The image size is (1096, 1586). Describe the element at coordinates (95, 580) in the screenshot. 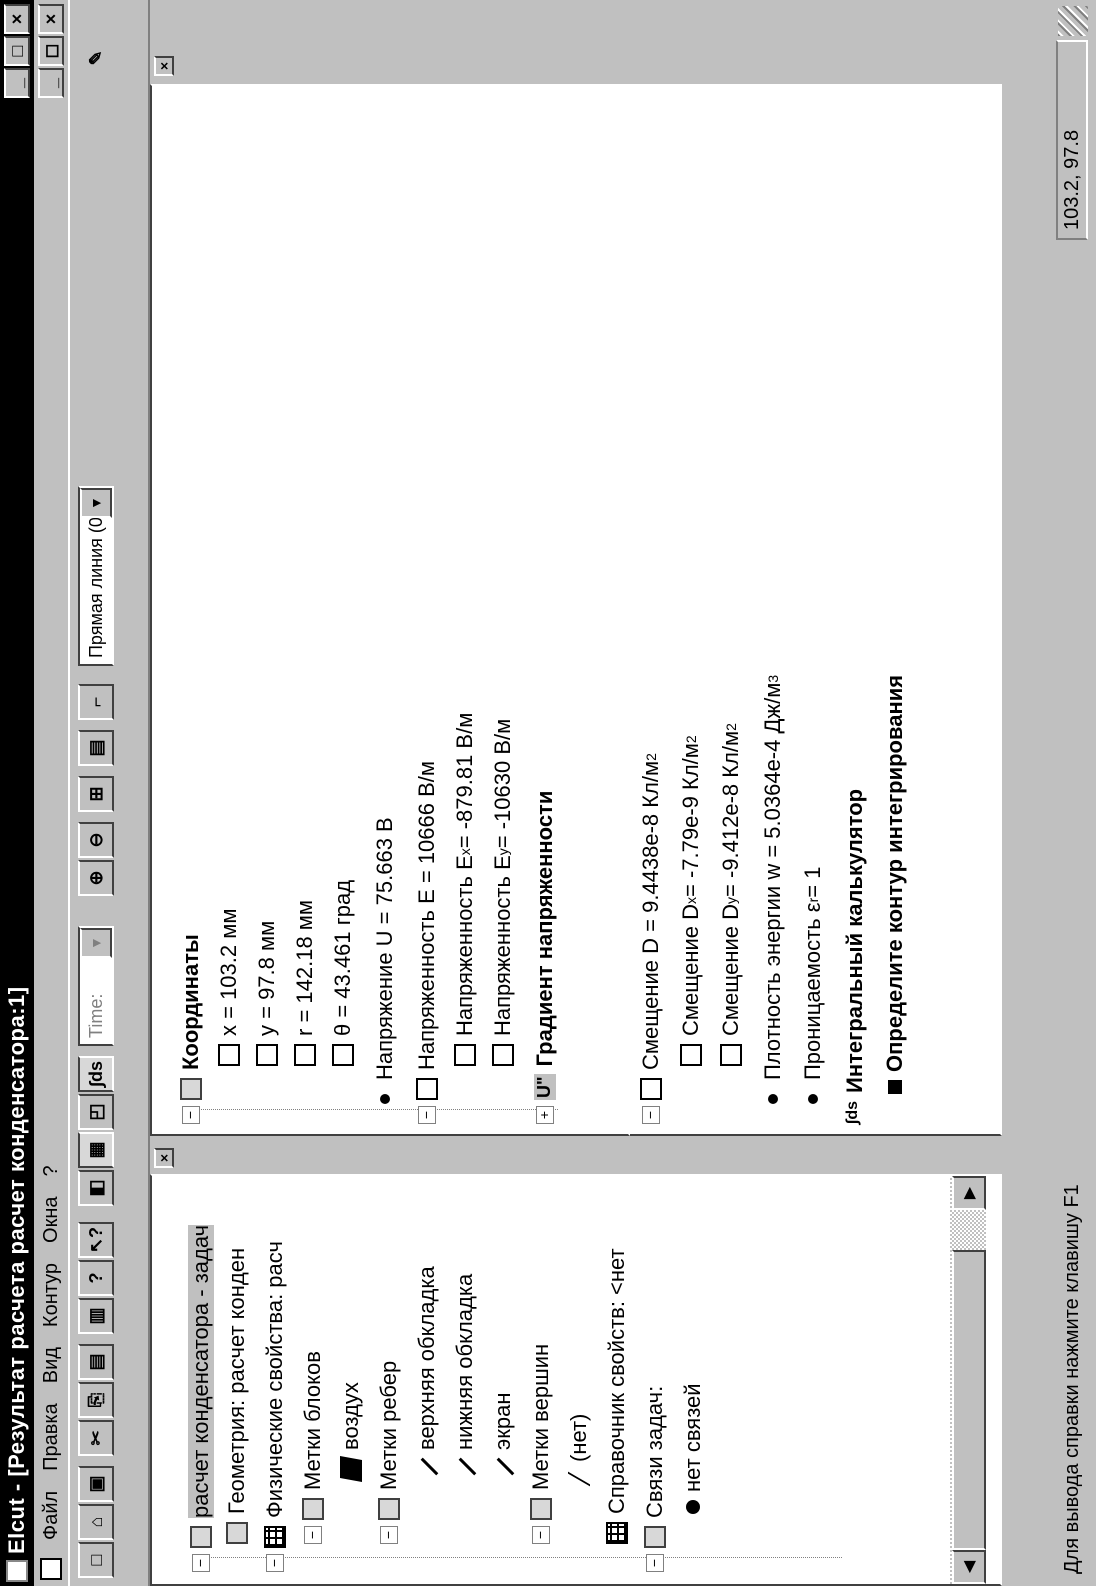

I see `line-type-label: Прямая линия (0°)` at that location.